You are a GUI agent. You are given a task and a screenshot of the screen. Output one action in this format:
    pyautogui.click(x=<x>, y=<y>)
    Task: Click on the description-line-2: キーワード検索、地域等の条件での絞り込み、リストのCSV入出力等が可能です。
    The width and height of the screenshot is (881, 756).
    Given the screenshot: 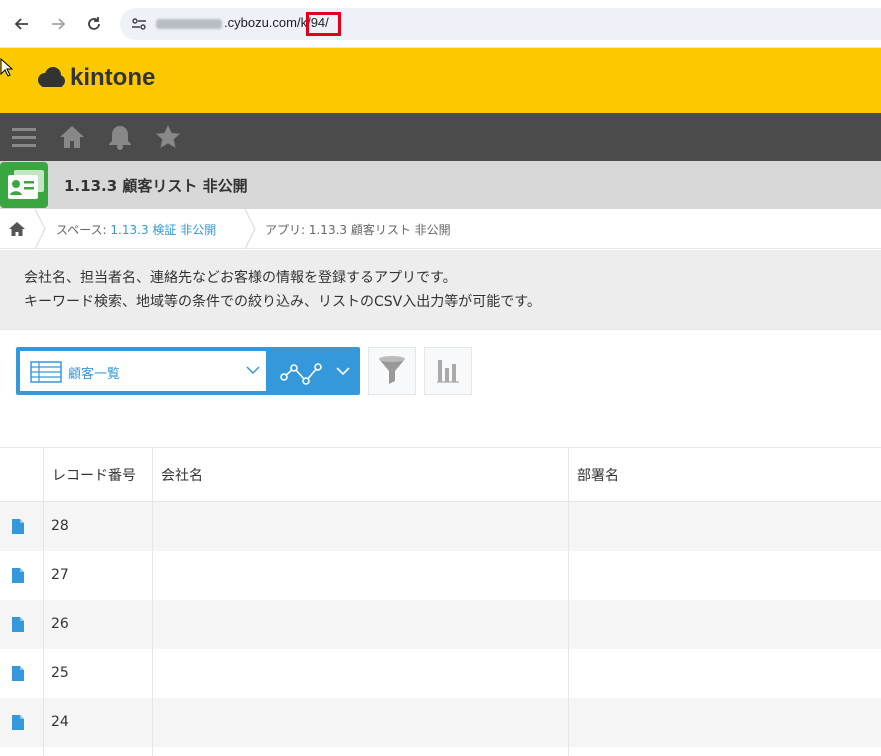 What is the action you would take?
    pyautogui.click(x=282, y=302)
    